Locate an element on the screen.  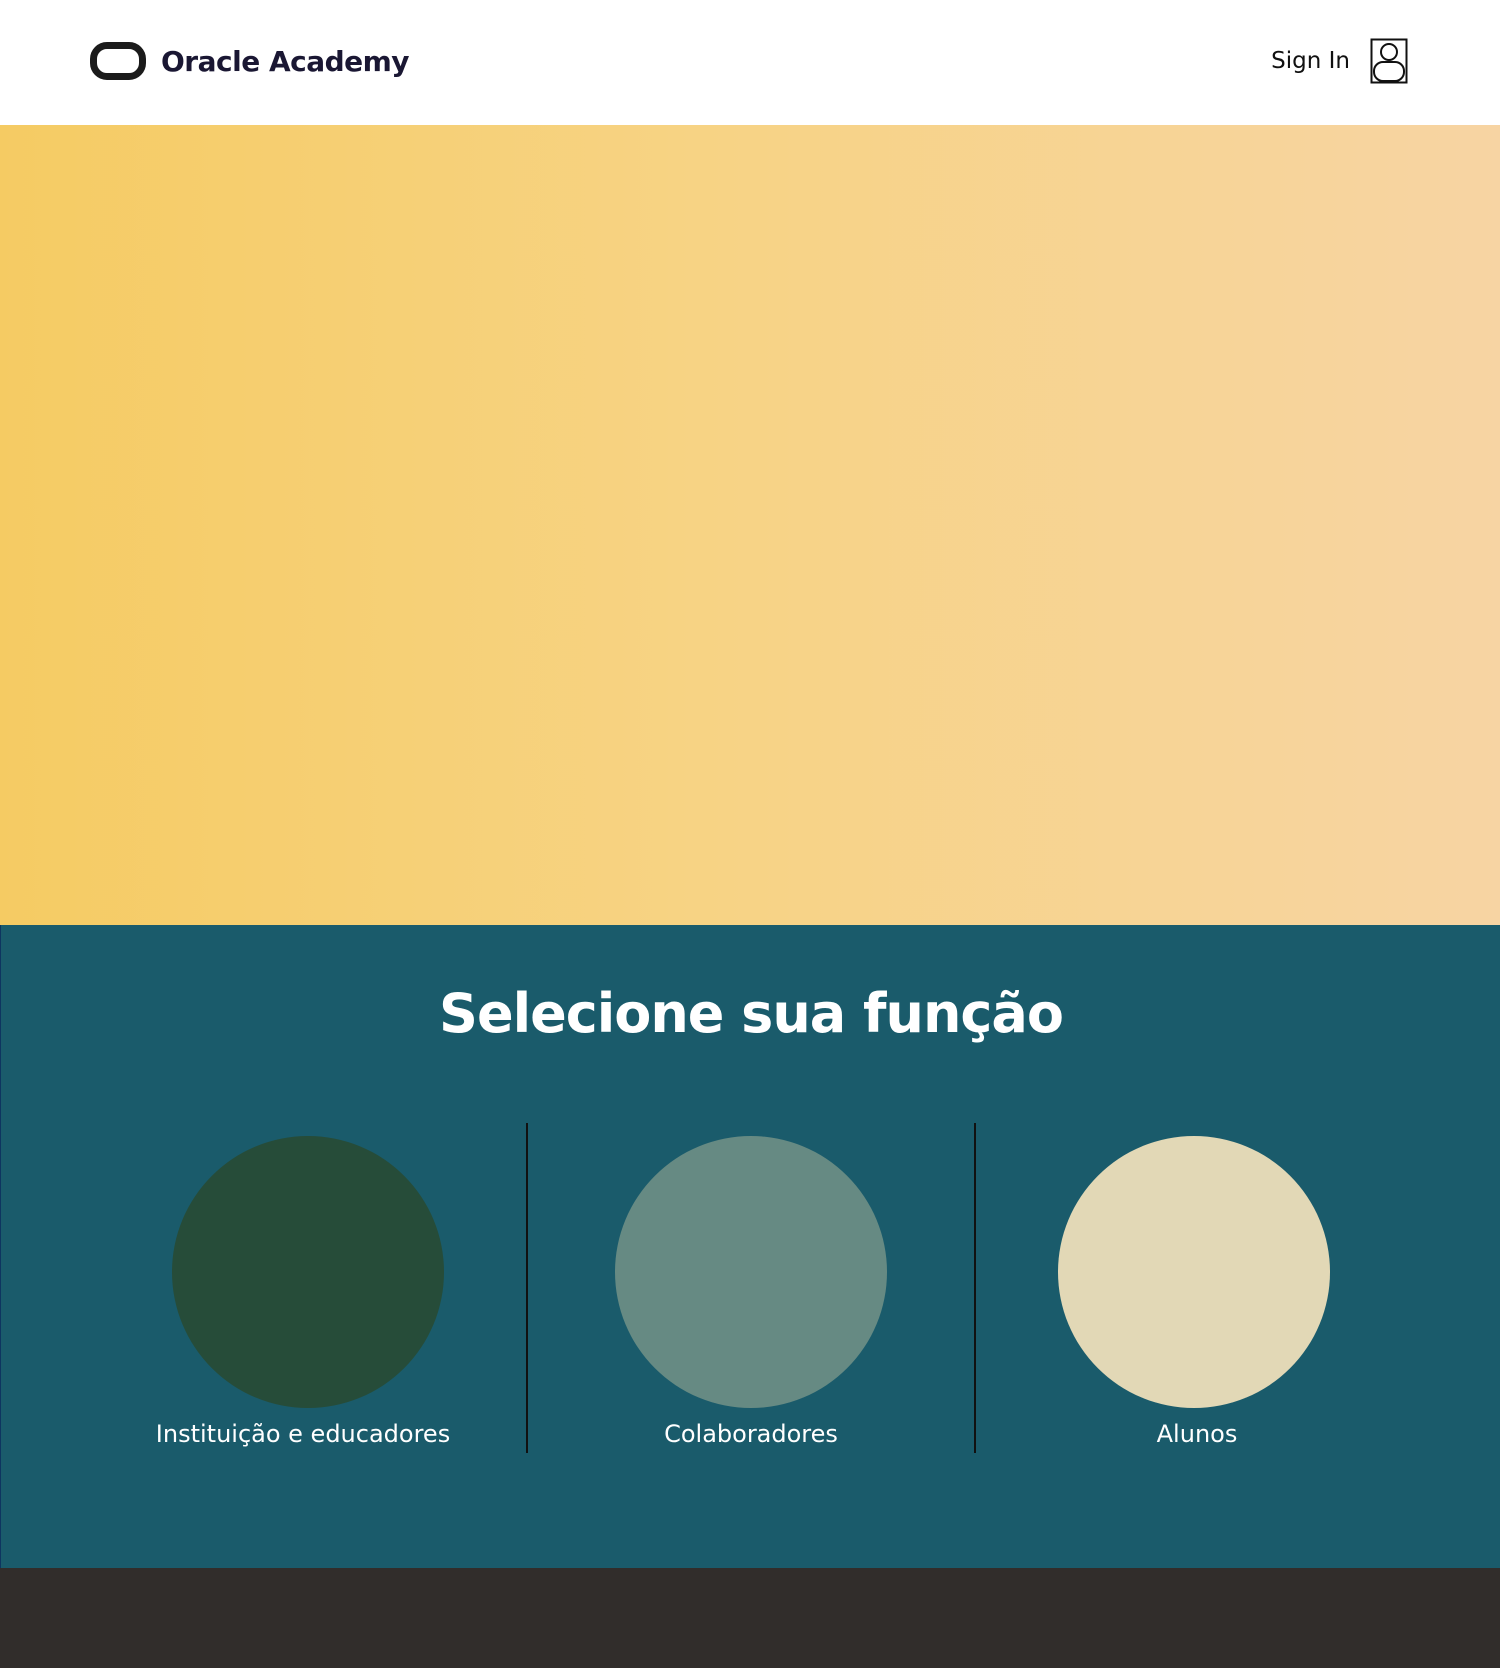
role-institution-educators-circle is located at coordinates (308, 1272).